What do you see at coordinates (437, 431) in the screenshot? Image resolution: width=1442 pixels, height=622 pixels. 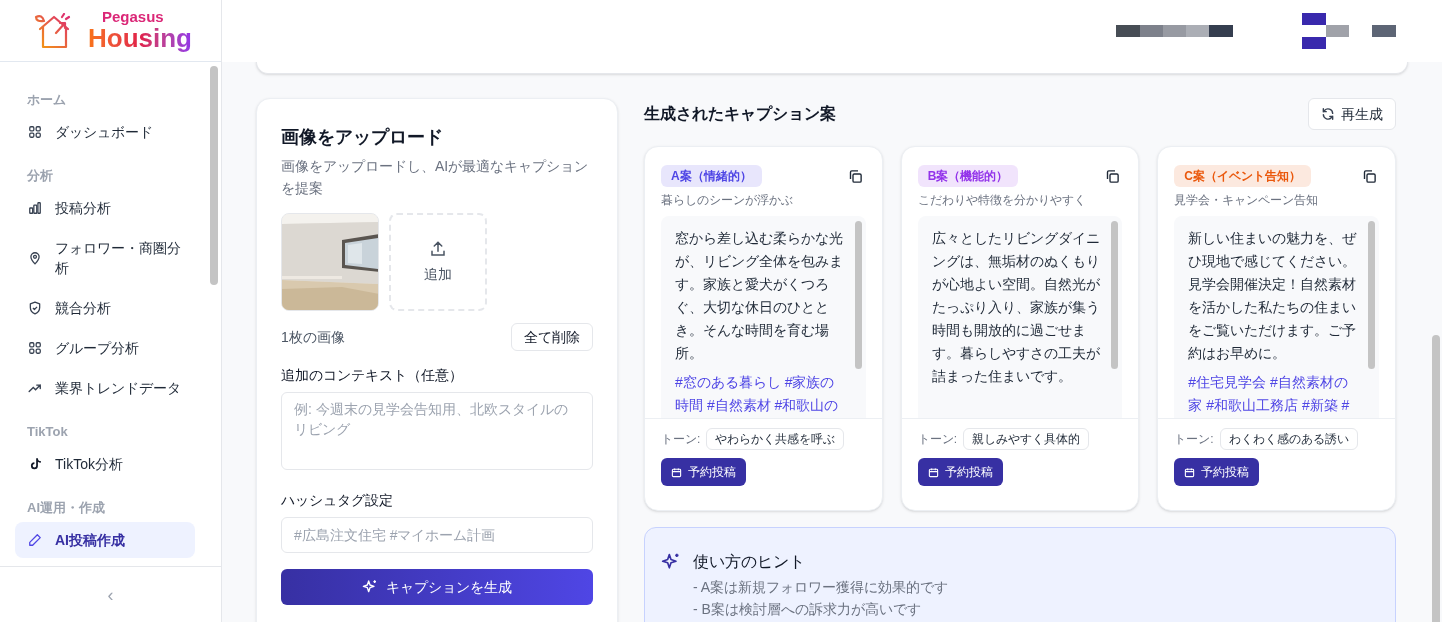 I see `context-field: 例: 今週末の見学会告知用、北欧スタイルのリビング` at bounding box center [437, 431].